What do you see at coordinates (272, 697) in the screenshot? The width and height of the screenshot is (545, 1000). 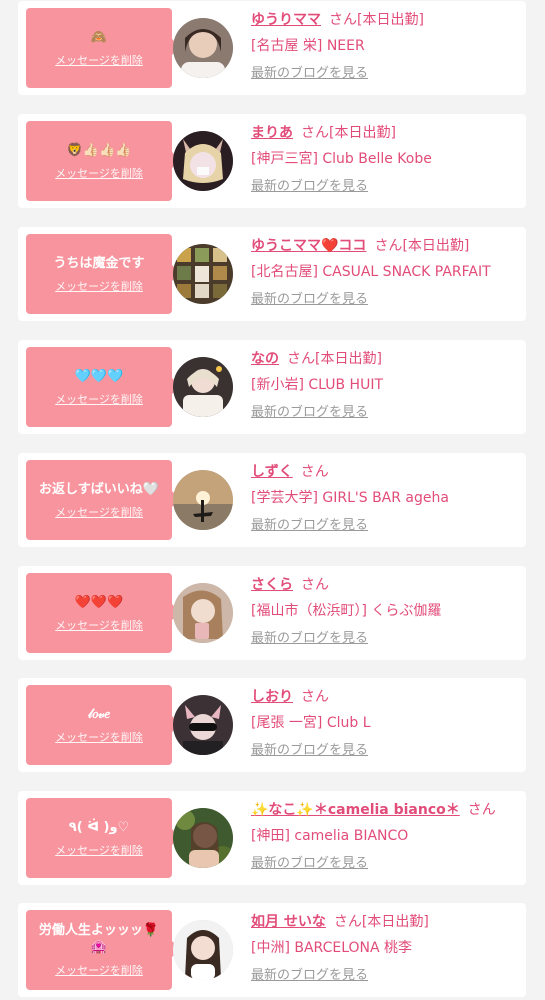 I see `cast-name-link: しおり` at bounding box center [272, 697].